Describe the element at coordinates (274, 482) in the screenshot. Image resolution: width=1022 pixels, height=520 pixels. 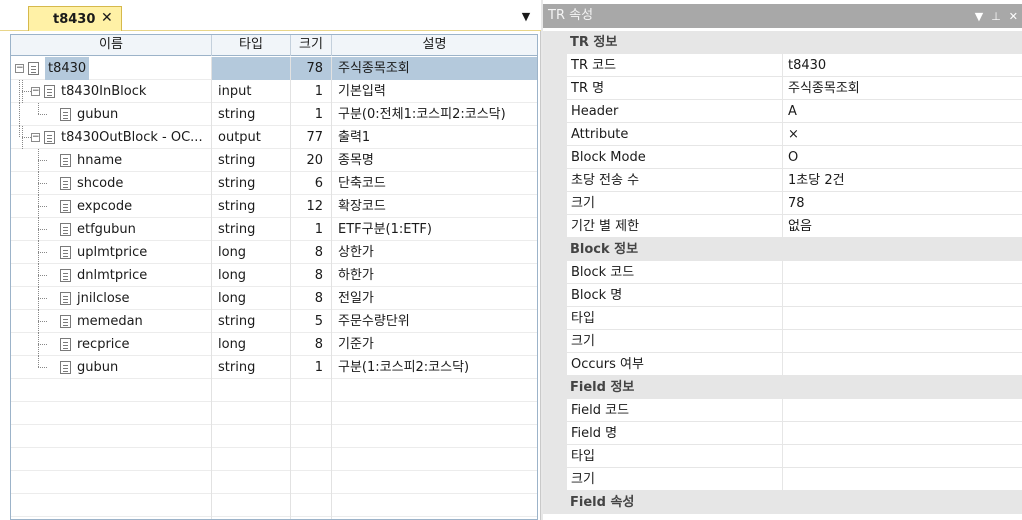
I see `empty-row` at that location.